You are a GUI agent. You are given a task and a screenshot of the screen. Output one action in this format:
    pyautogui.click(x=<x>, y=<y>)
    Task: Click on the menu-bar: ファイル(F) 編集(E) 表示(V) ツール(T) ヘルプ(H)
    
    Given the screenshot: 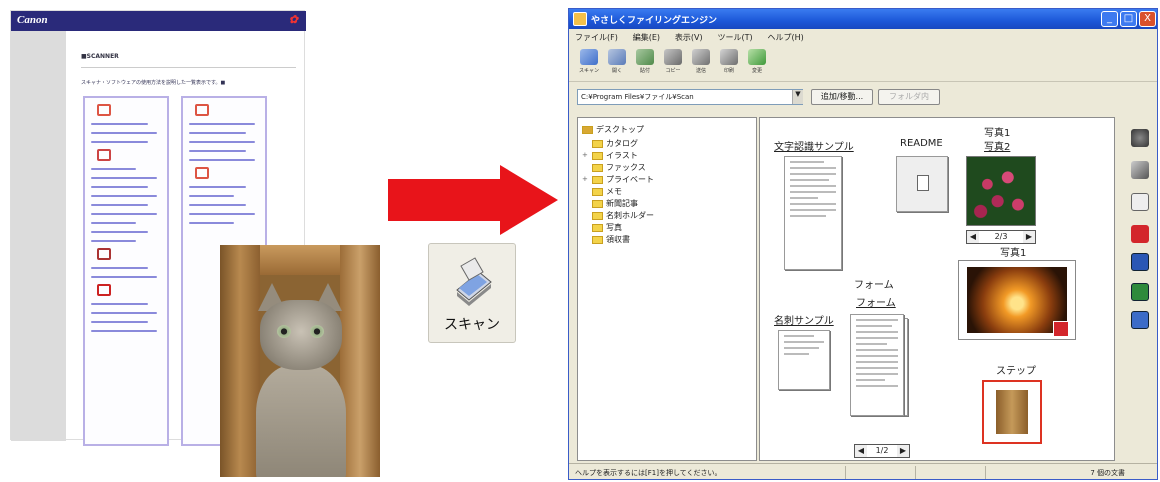 What is the action you would take?
    pyautogui.click(x=863, y=37)
    